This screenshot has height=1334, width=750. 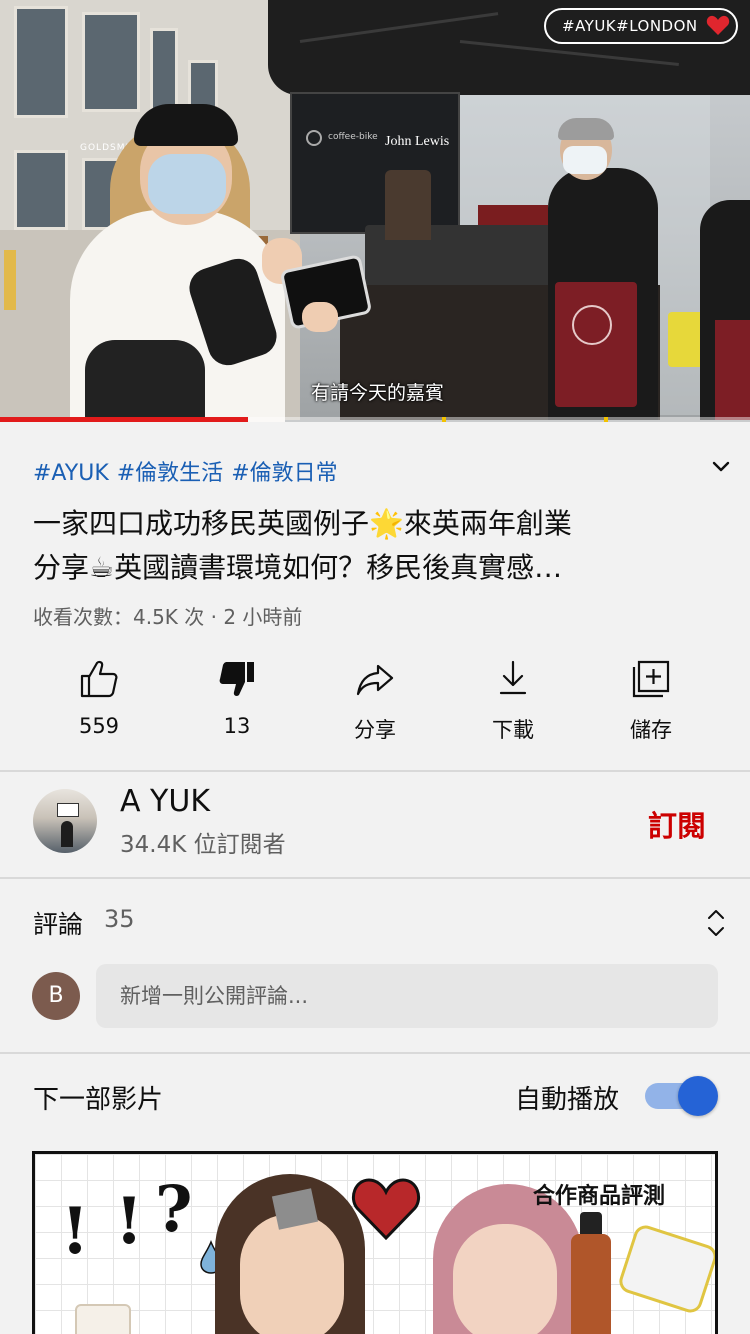 I want to click on share-button: 分享, so click(x=375, y=703).